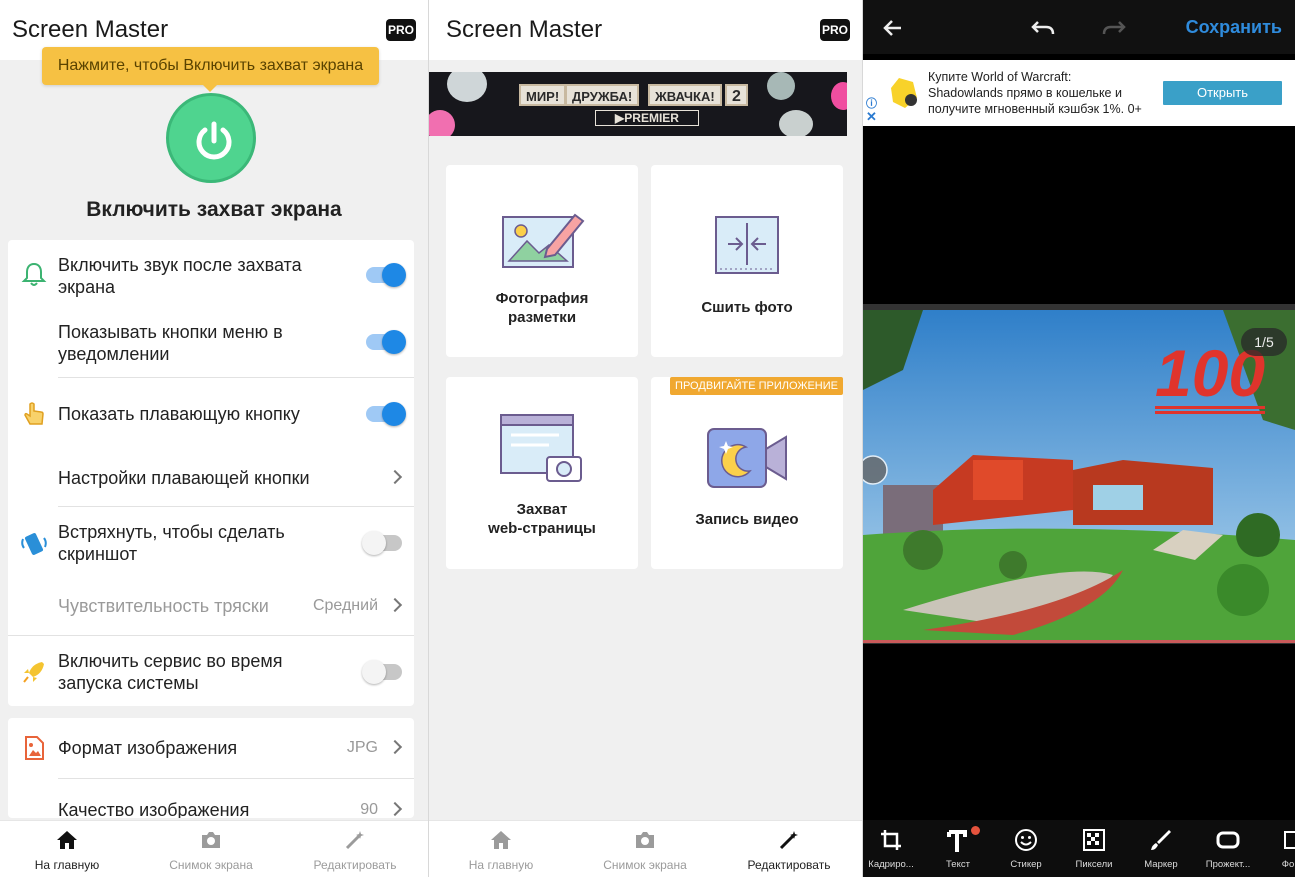 The width and height of the screenshot is (1295, 877). What do you see at coordinates (1264, 342) in the screenshot?
I see `page-indicator: 1/5` at bounding box center [1264, 342].